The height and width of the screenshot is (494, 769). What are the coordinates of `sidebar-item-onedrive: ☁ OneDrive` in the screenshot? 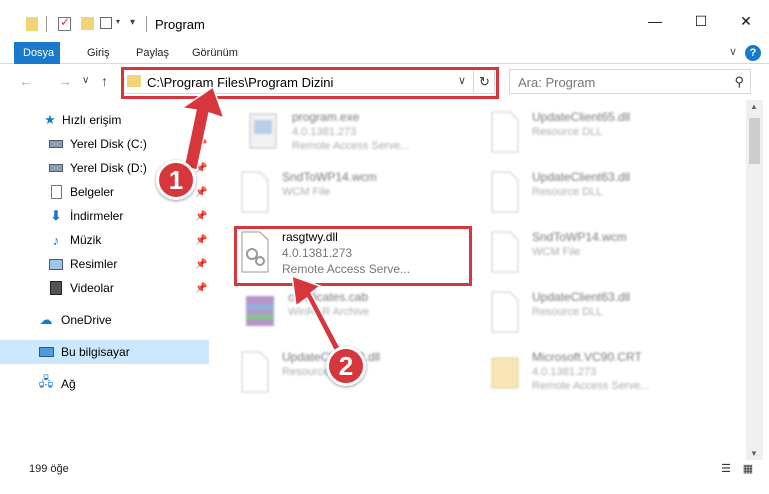 It's located at (104, 320).